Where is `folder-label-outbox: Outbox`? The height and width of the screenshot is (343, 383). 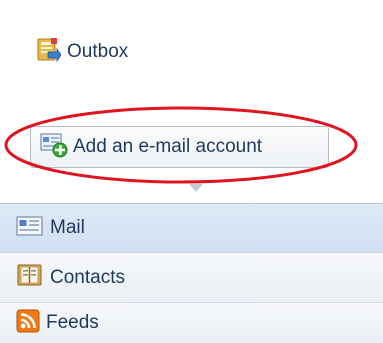
folder-label-outbox: Outbox is located at coordinates (98, 51).